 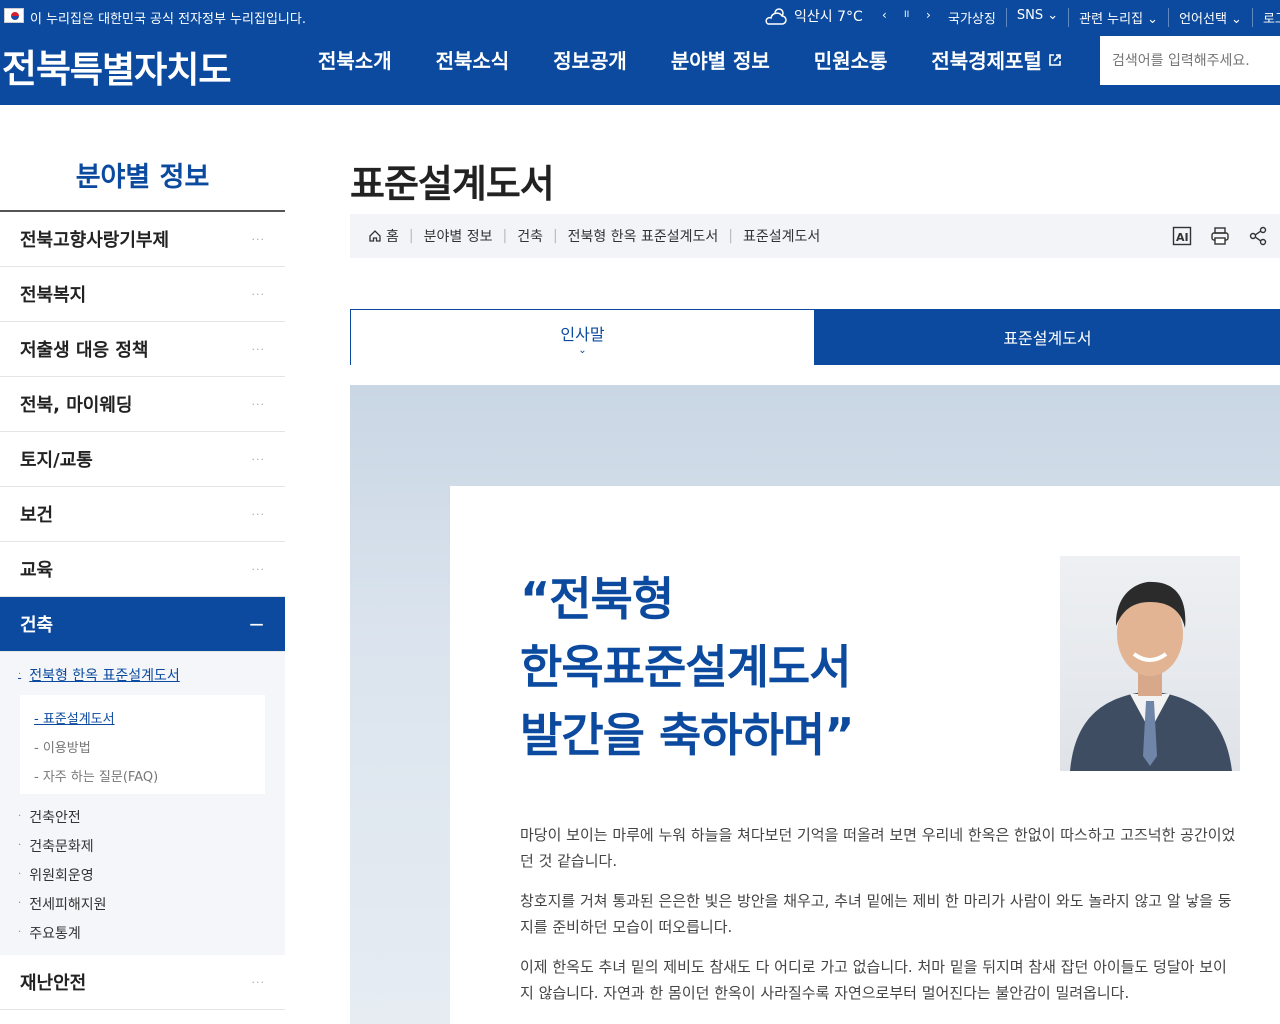 What do you see at coordinates (68, 904) in the screenshot?
I see `sub-item-label: 전세피해지원` at bounding box center [68, 904].